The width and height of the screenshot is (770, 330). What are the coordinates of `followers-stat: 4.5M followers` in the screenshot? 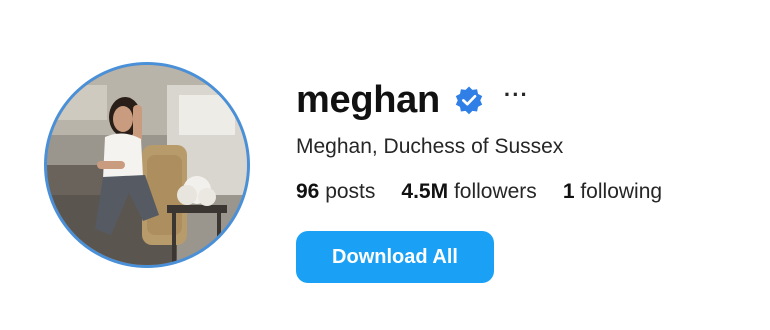 It's located at (468, 192).